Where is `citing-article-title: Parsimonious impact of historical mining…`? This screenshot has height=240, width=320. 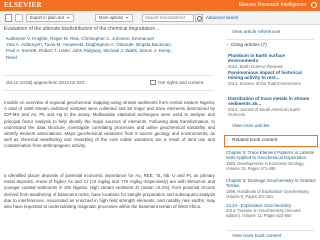 citing-article-title: Parsimonious impact of historical mining… is located at coordinates (272, 75).